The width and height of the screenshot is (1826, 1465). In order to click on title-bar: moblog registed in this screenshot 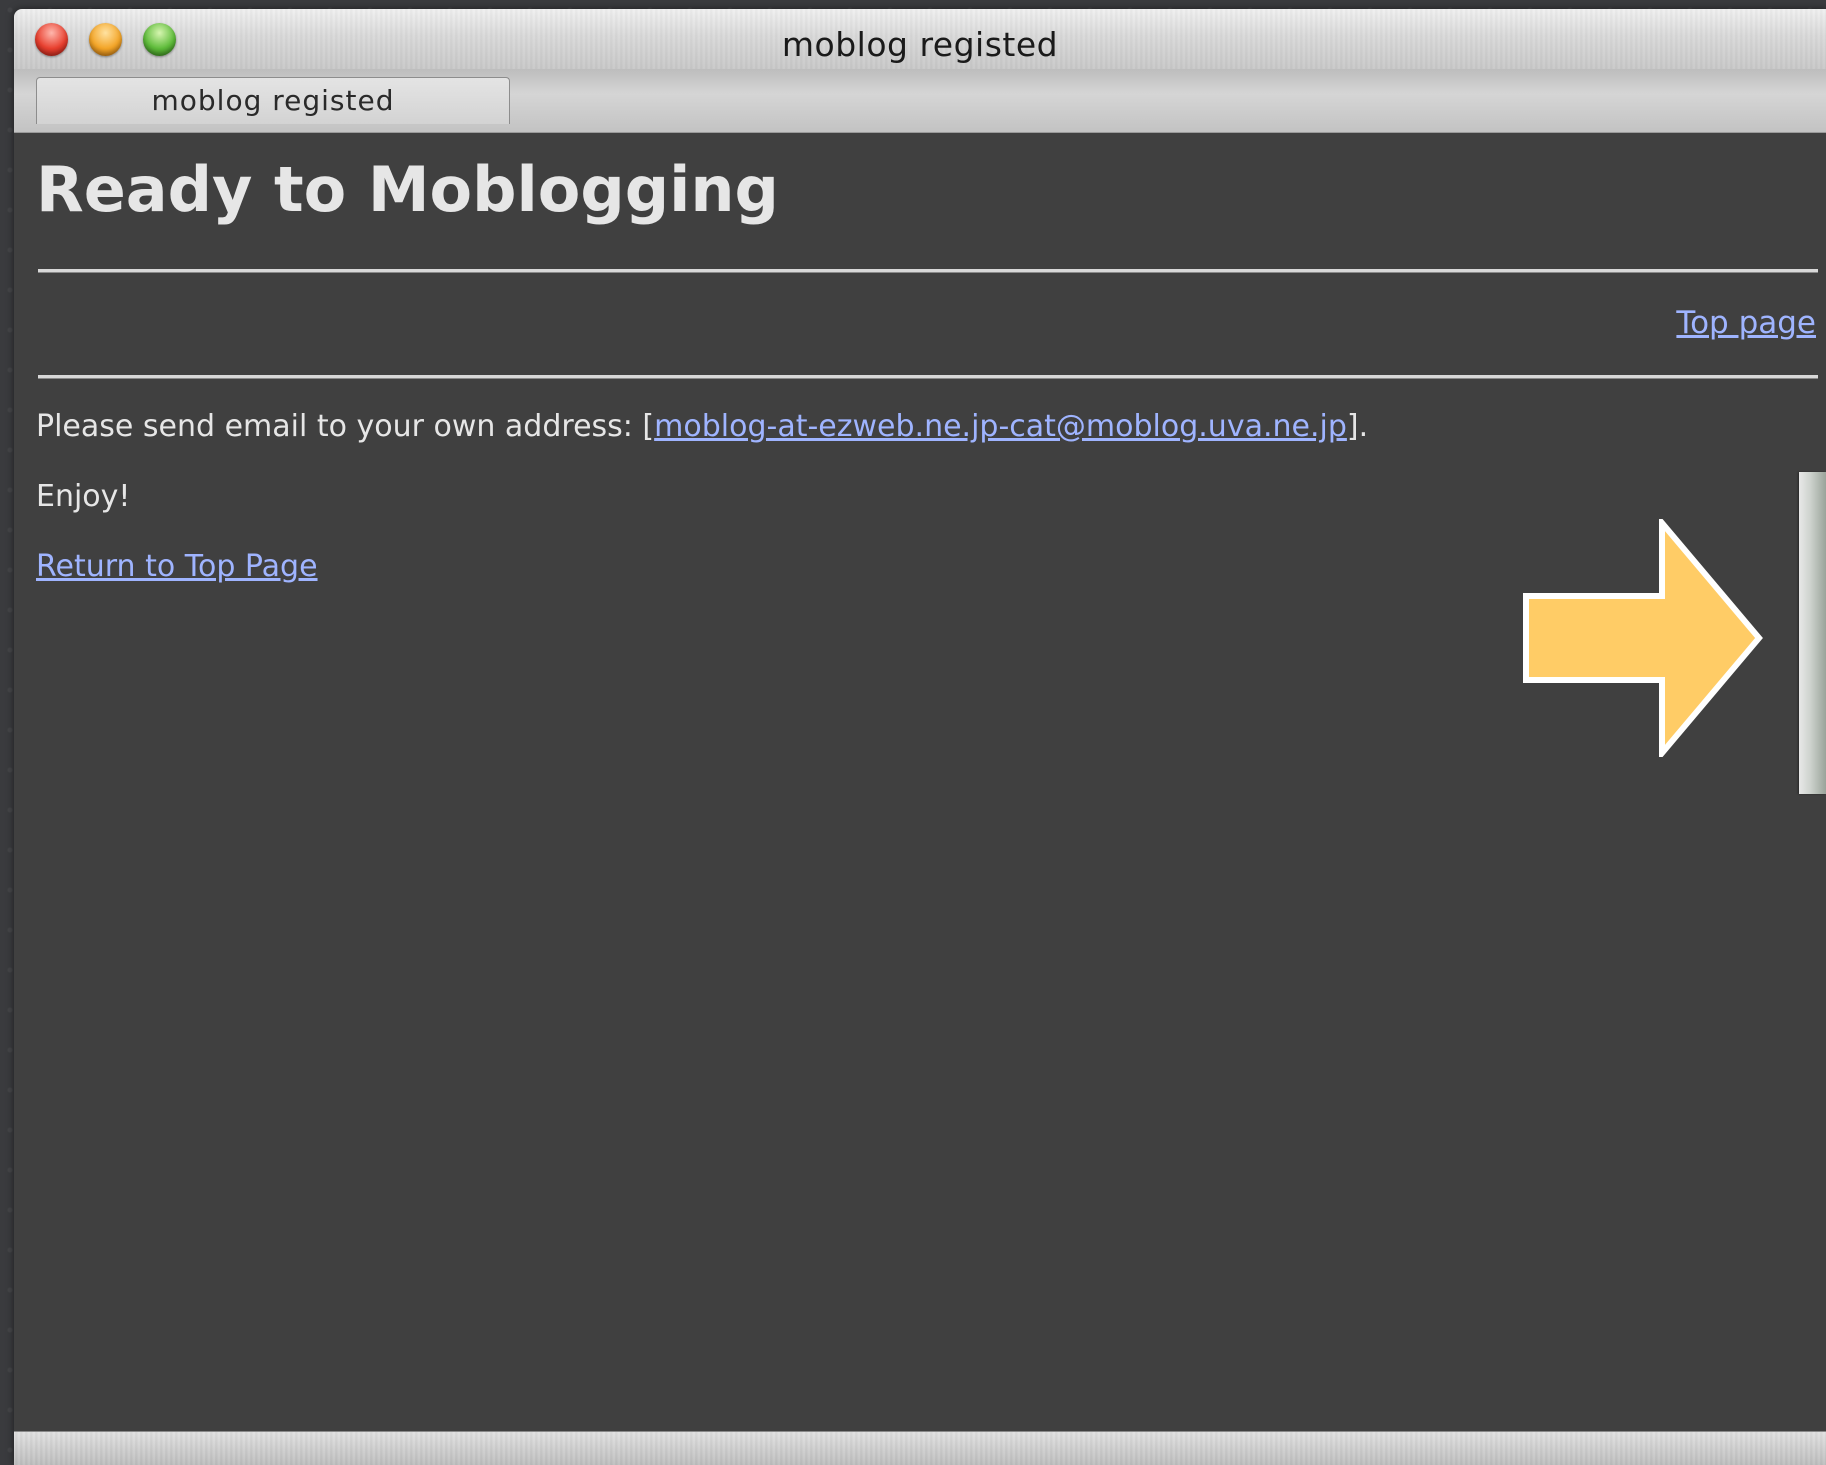, I will do `click(920, 39)`.